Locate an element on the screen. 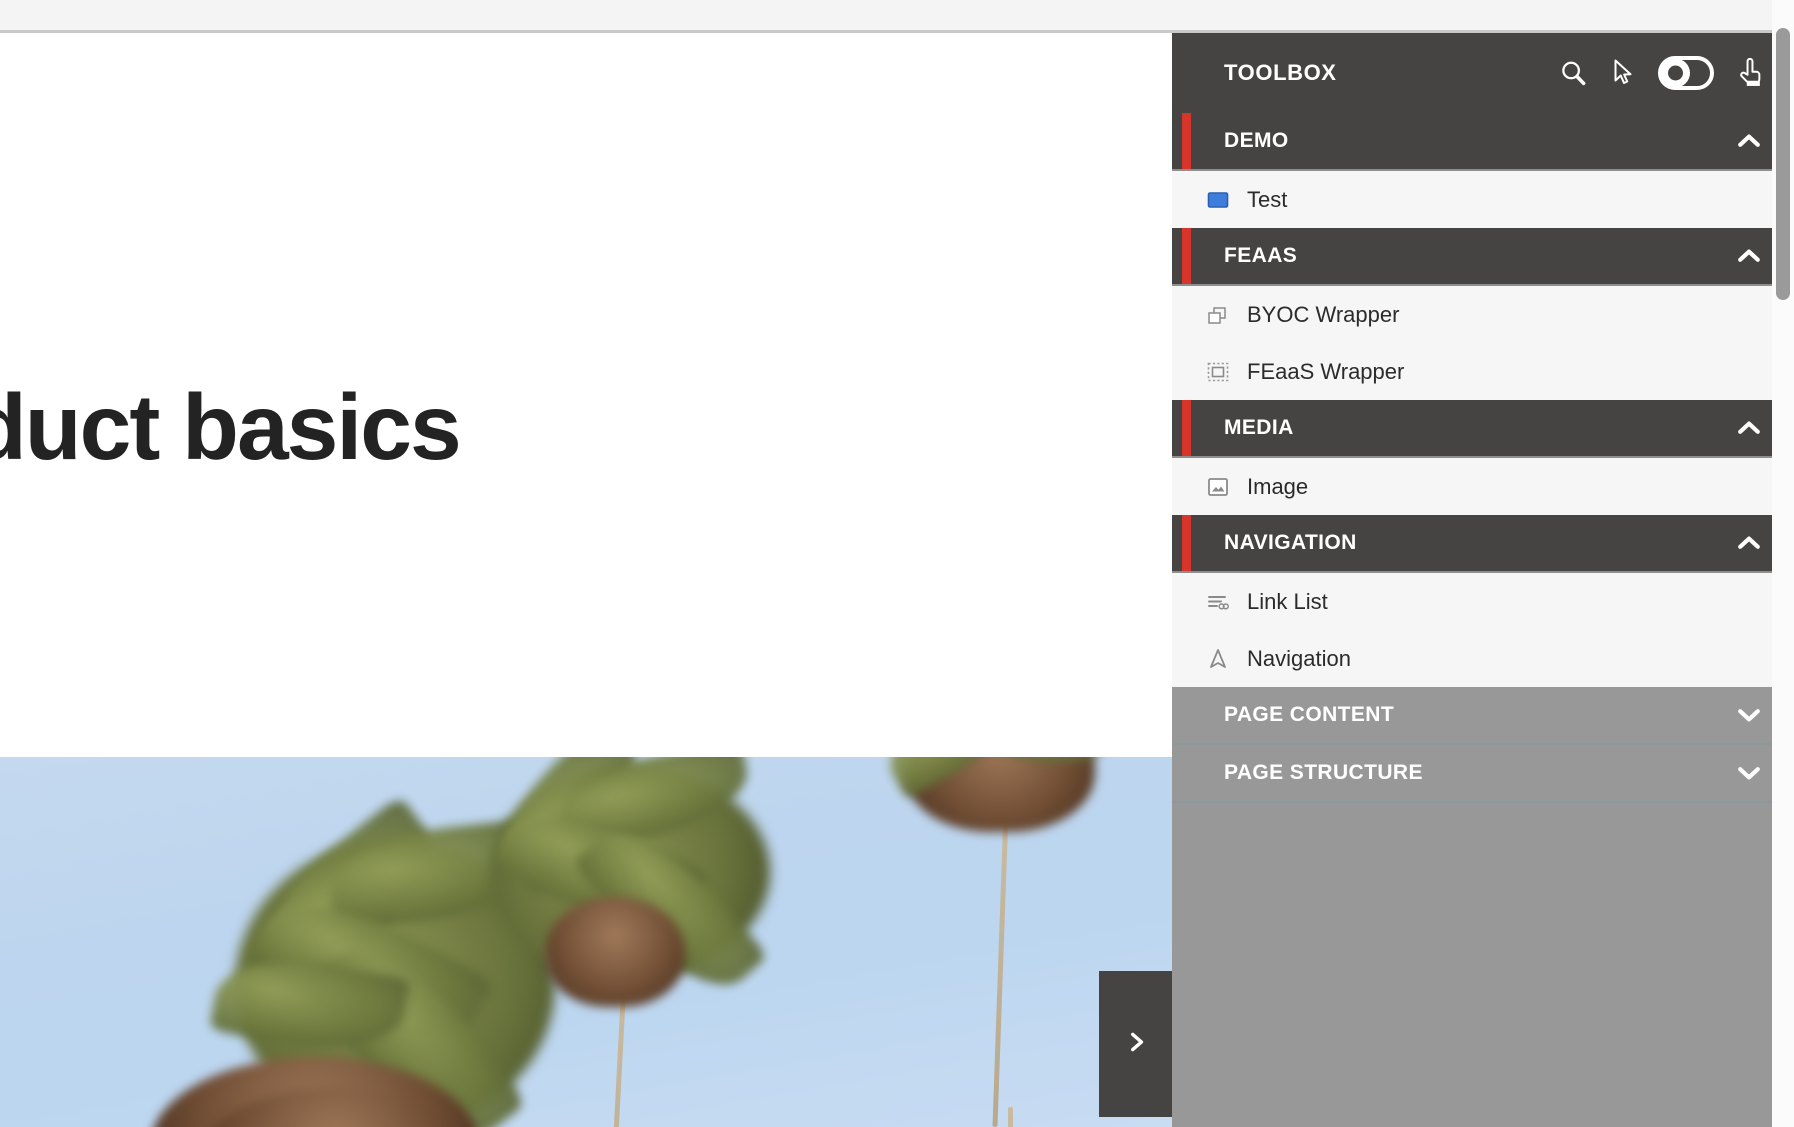  blue-square-icon is located at coordinates (1218, 200).